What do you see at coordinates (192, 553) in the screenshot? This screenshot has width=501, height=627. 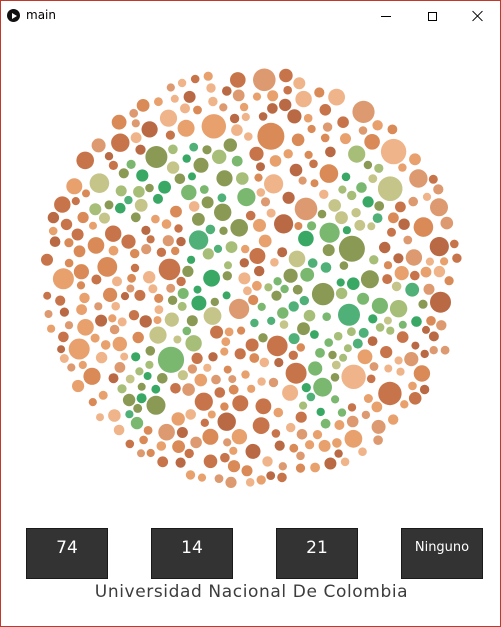 I see `answer-button-14: 14` at bounding box center [192, 553].